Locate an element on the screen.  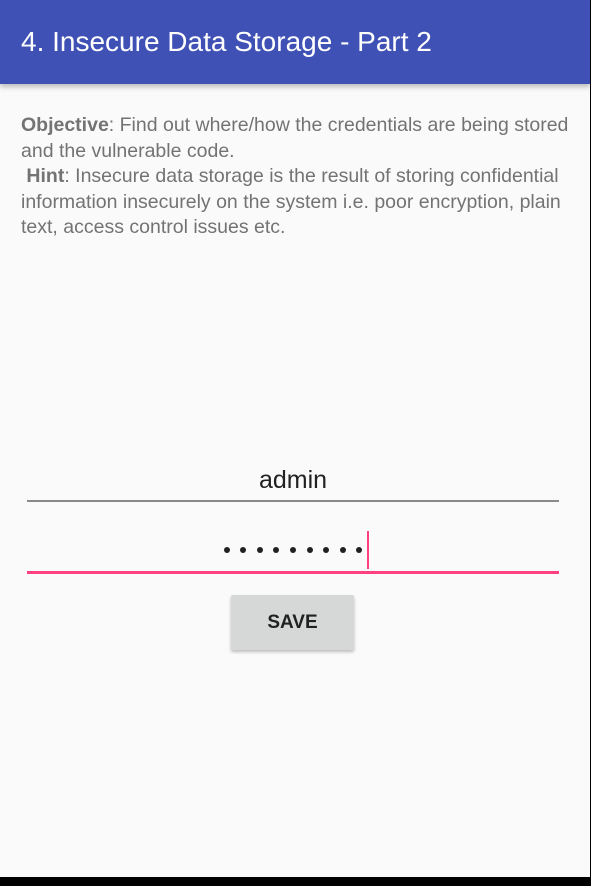
password-field is located at coordinates (293, 550).